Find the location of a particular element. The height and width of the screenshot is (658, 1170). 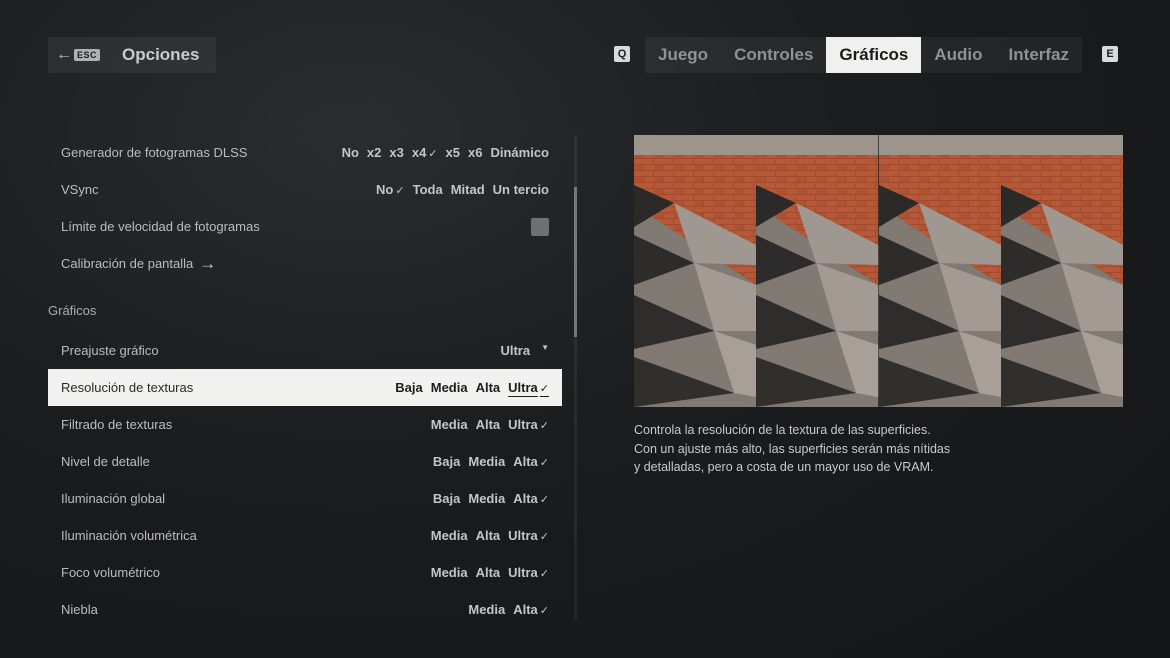

option-x6: x6 is located at coordinates (475, 152).